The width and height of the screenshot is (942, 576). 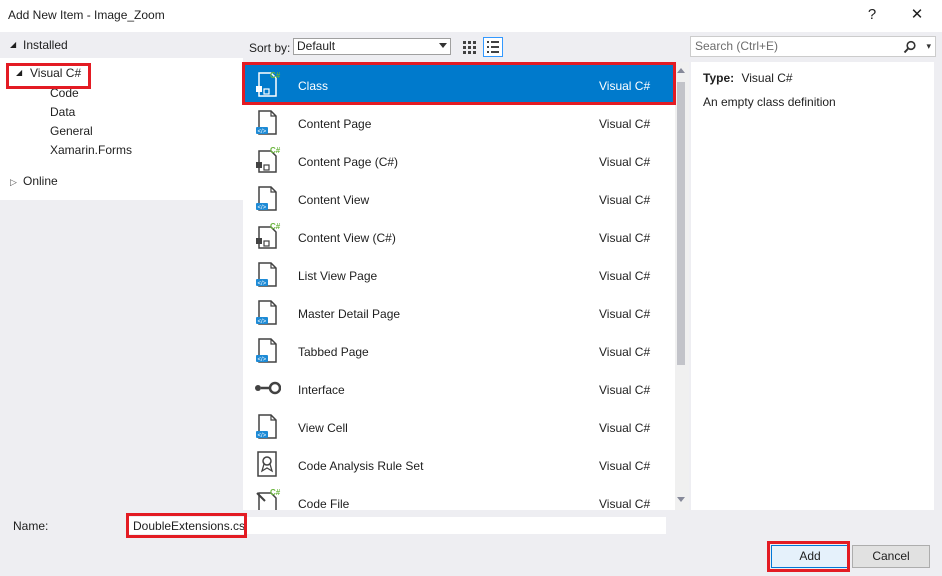 I want to click on template-item-name: Code Analysis Rule Set, so click(x=361, y=466).